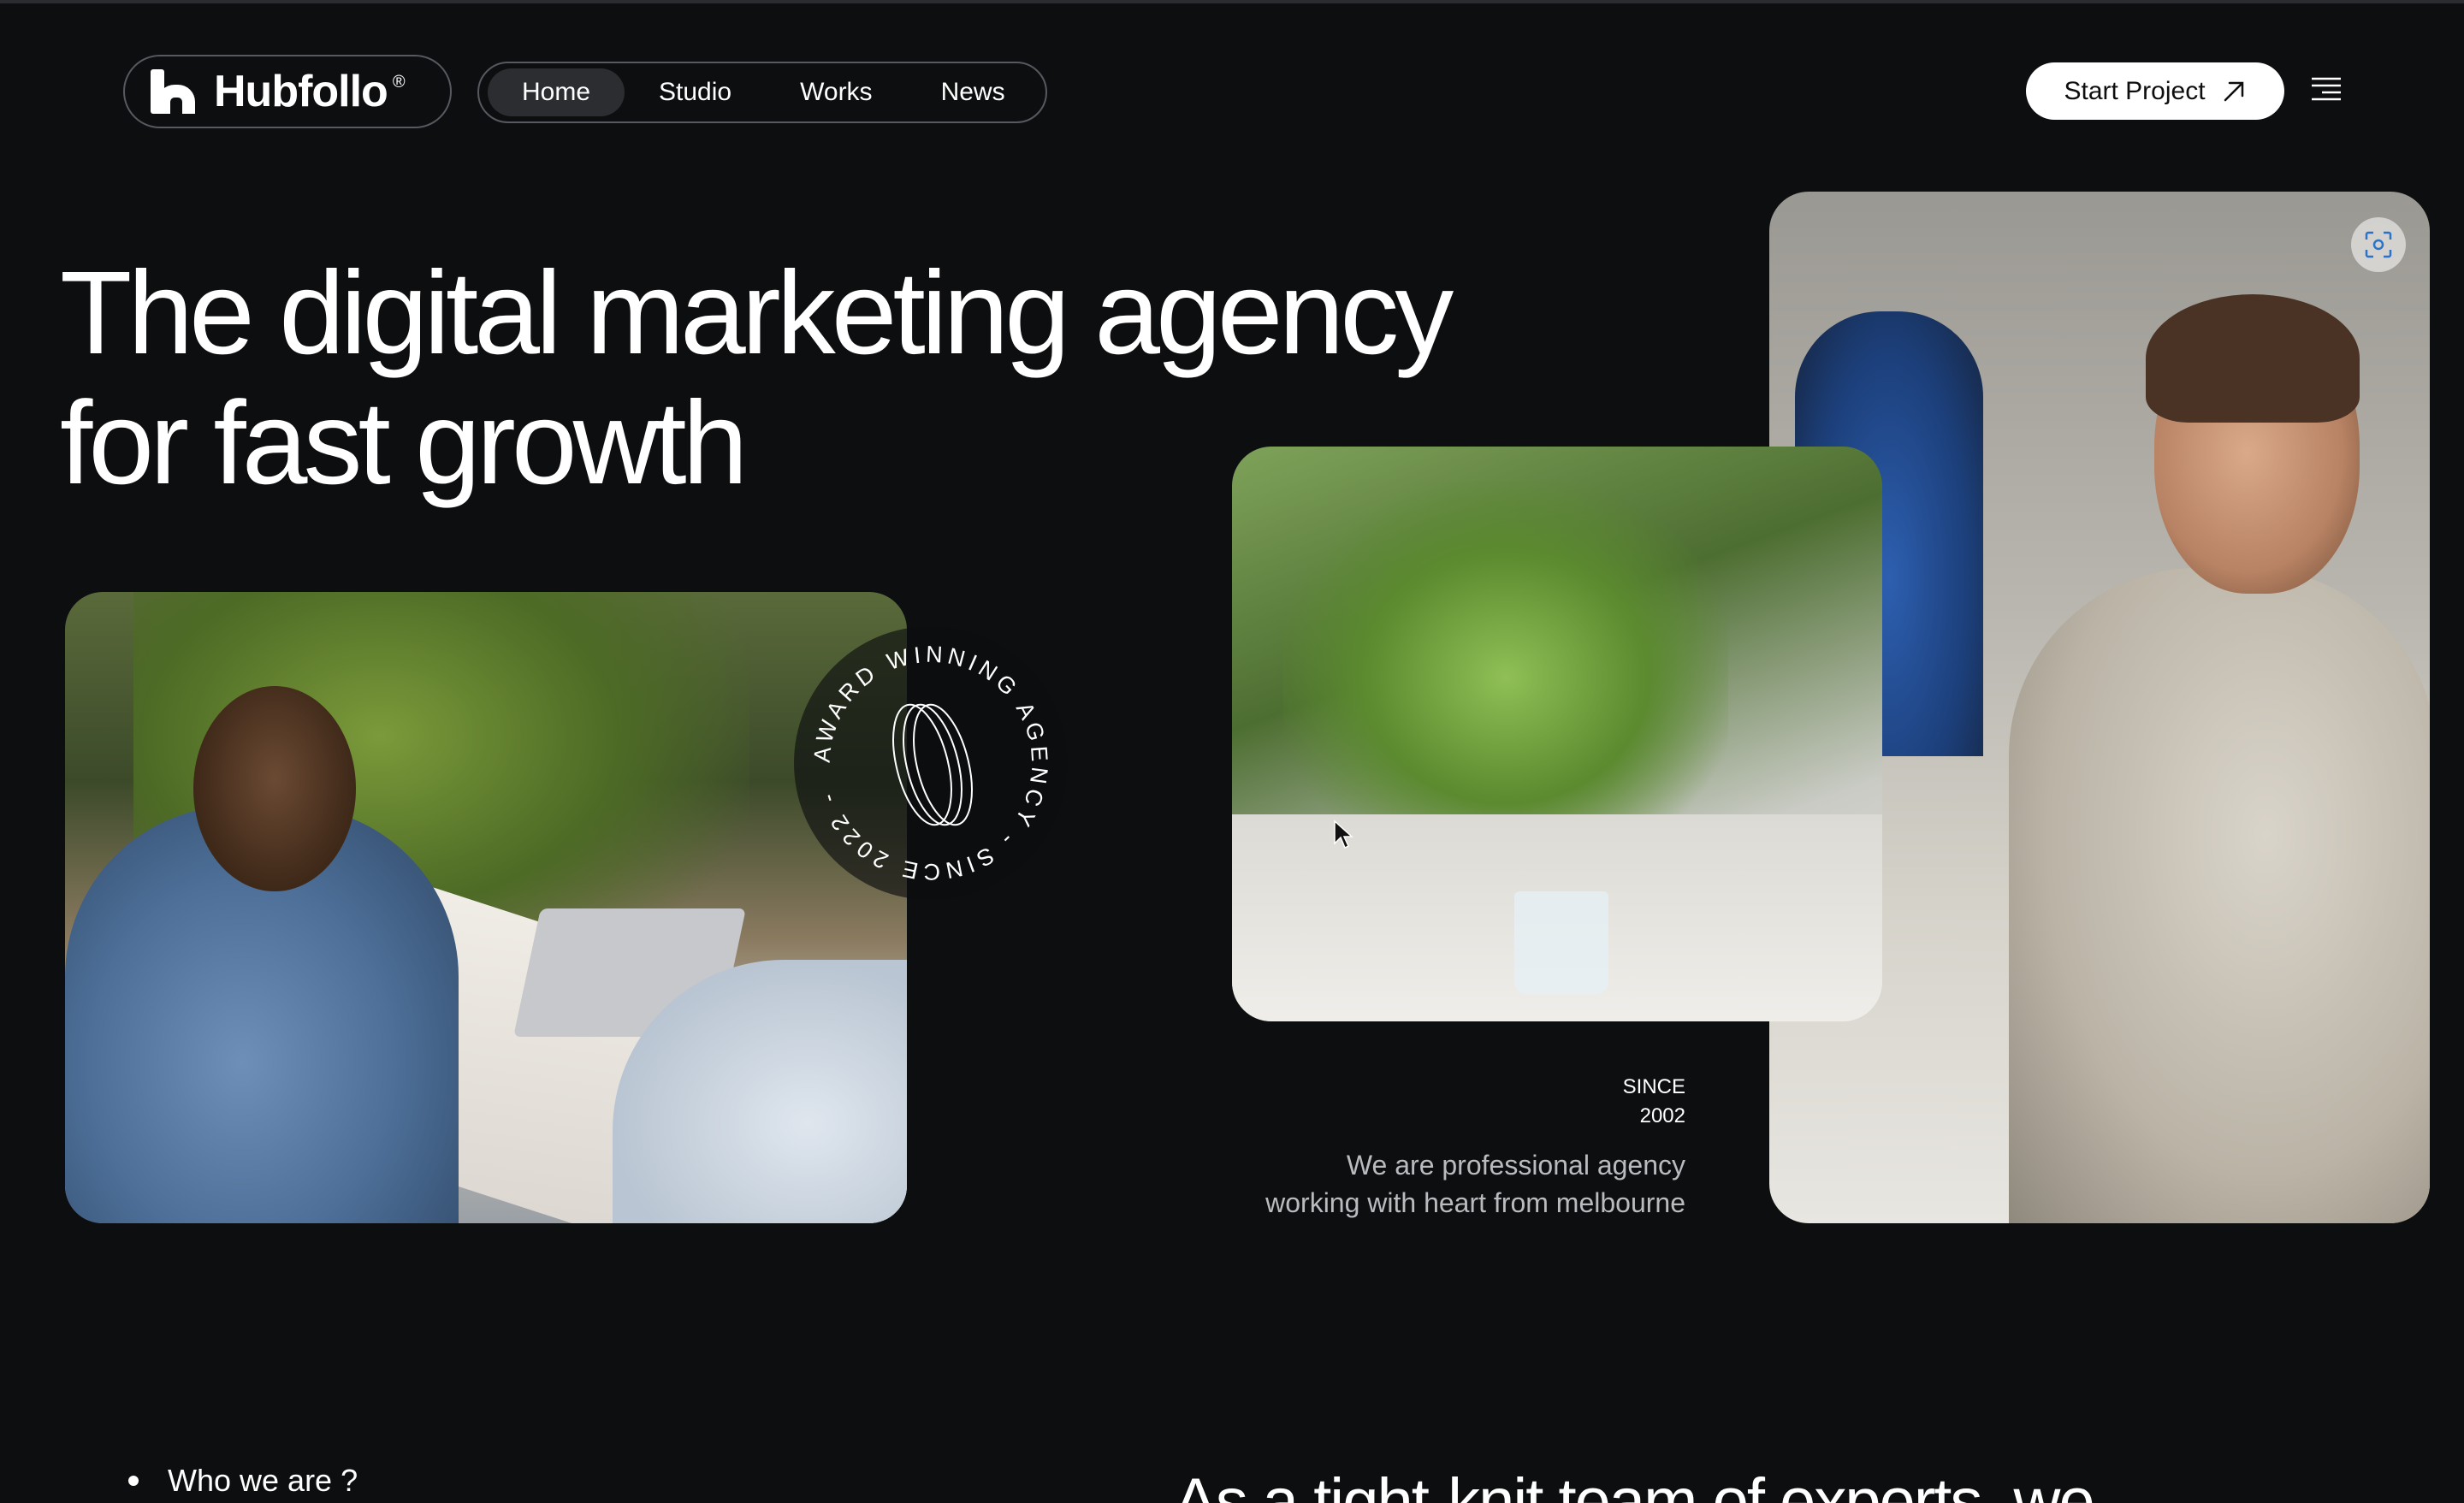  Describe the element at coordinates (1662, 1115) in the screenshot. I see `since-year: 2002` at that location.